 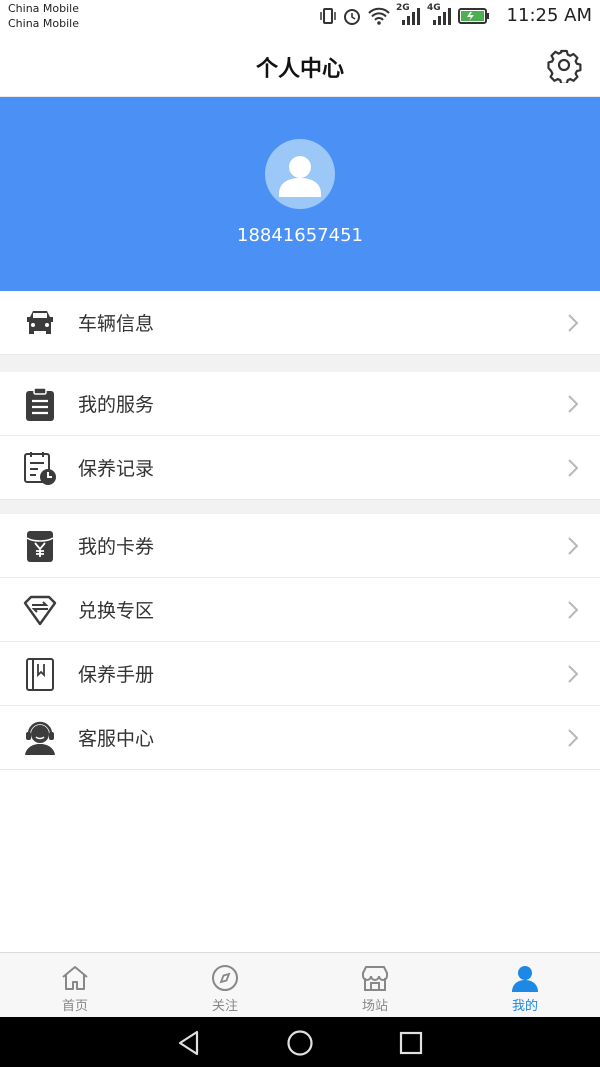 I want to click on avatar, so click(x=300, y=174).